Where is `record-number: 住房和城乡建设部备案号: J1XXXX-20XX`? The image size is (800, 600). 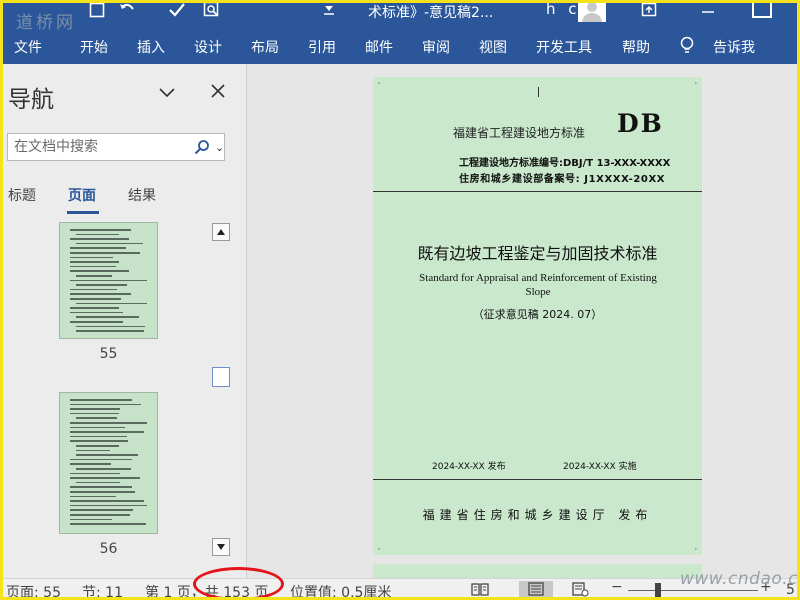
record-number: 住房和城乡建设部备案号: J1XXXX-20XX is located at coordinates (562, 179).